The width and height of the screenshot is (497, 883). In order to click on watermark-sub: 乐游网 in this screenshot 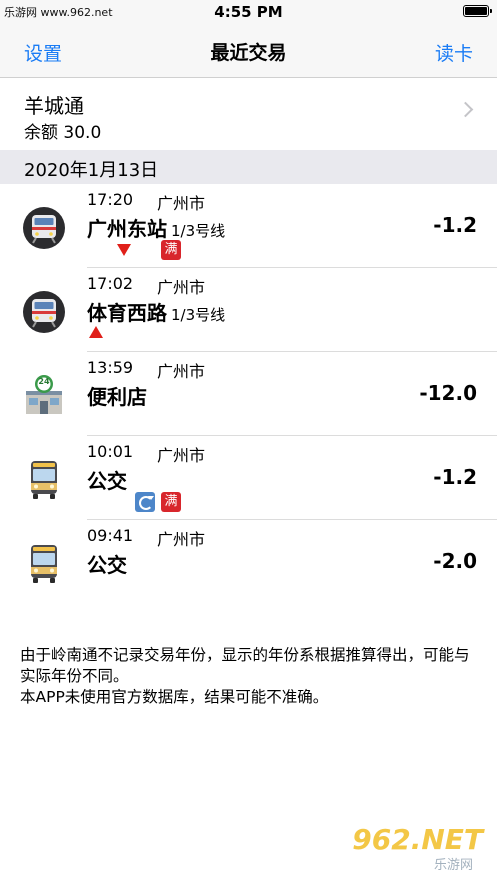, I will do `click(453, 865)`.